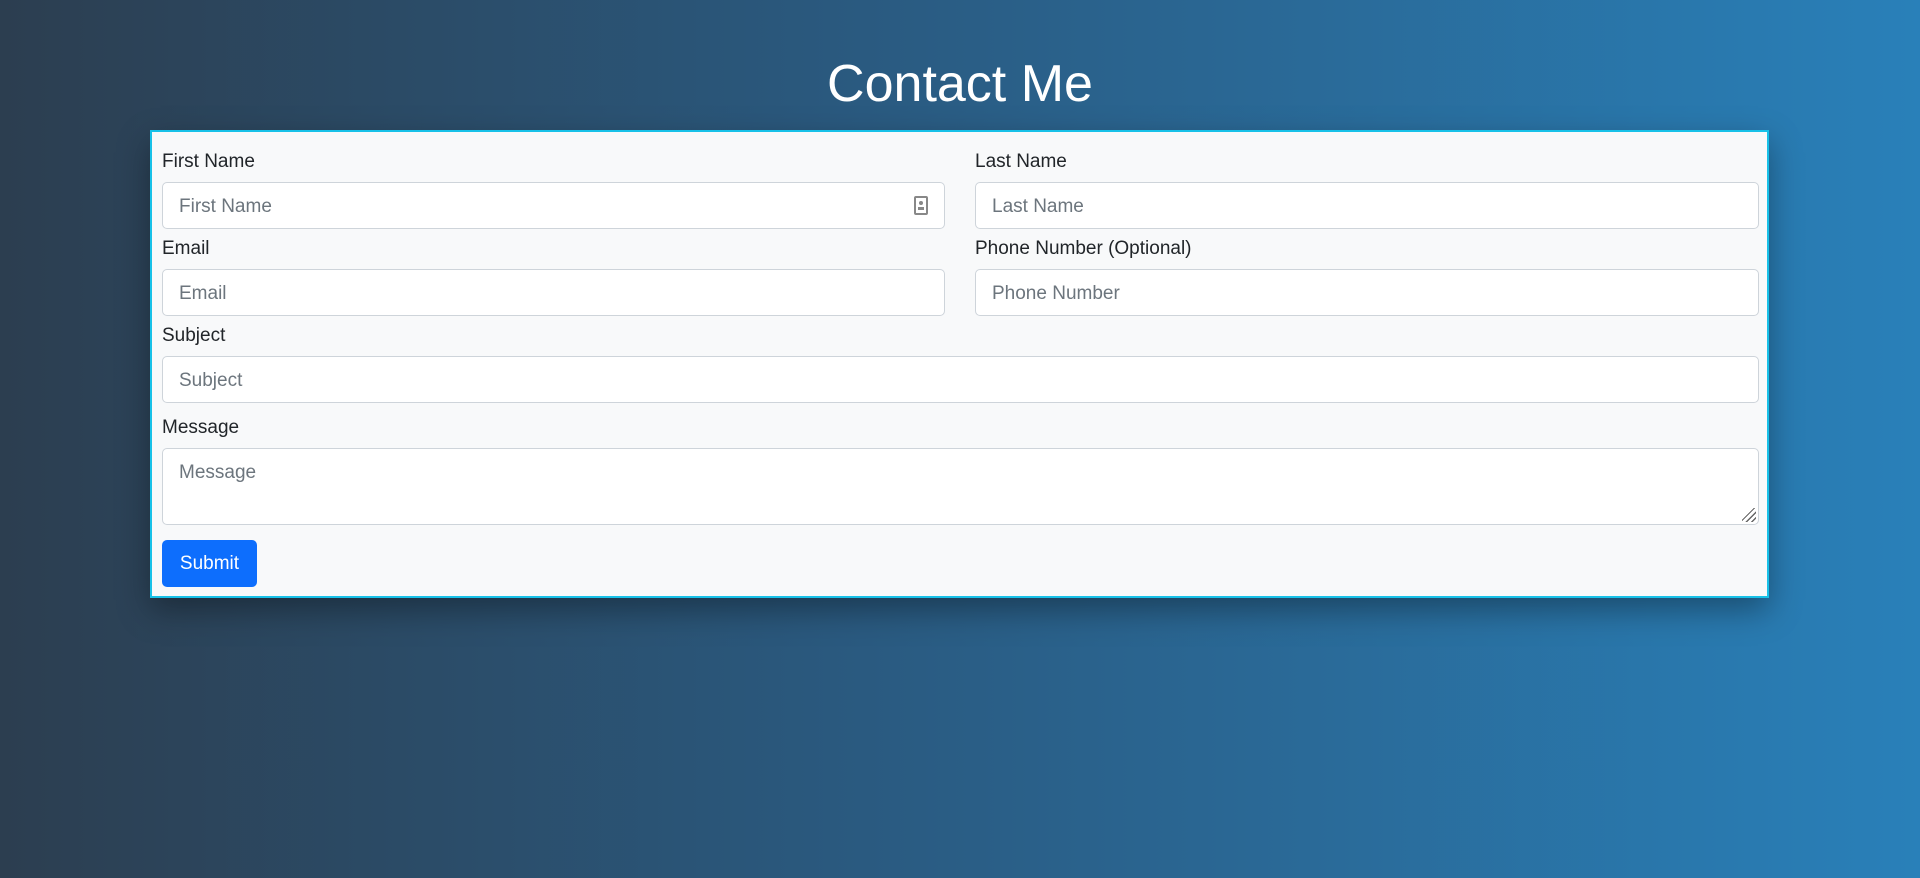 This screenshot has height=878, width=1920. Describe the element at coordinates (960, 84) in the screenshot. I see `page-title: Contact Me` at that location.